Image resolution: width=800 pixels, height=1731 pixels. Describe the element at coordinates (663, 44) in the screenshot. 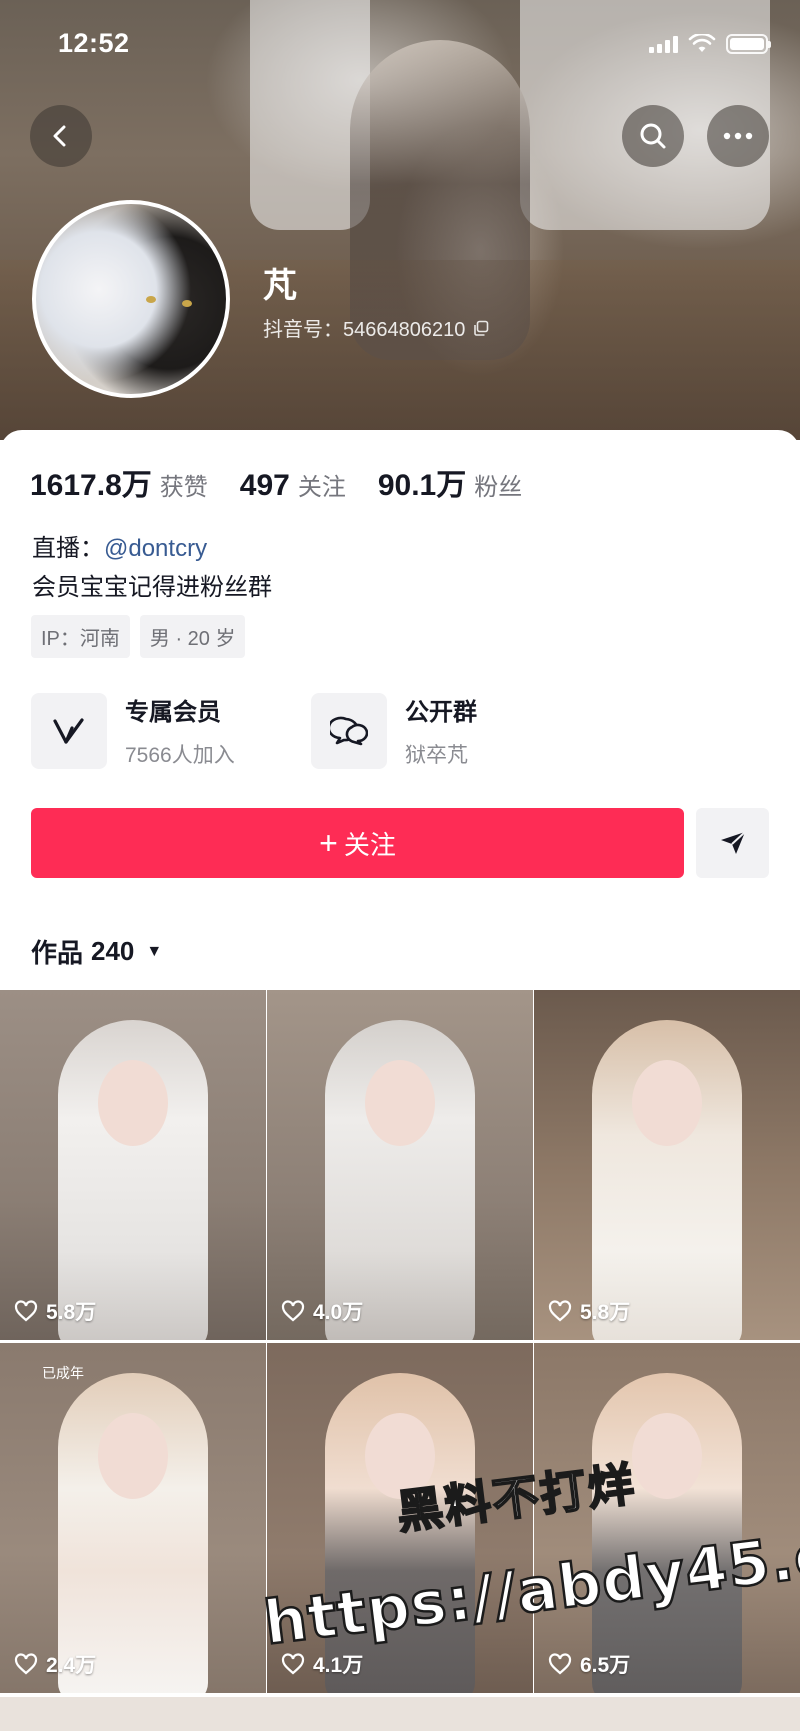

I see `cellular-signal-icon` at that location.